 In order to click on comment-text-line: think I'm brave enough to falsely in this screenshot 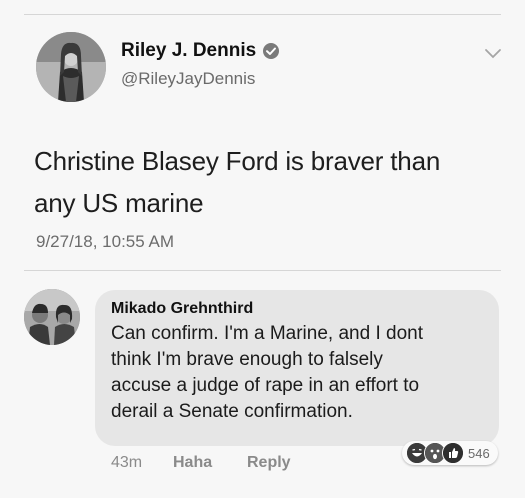, I will do `click(247, 359)`.